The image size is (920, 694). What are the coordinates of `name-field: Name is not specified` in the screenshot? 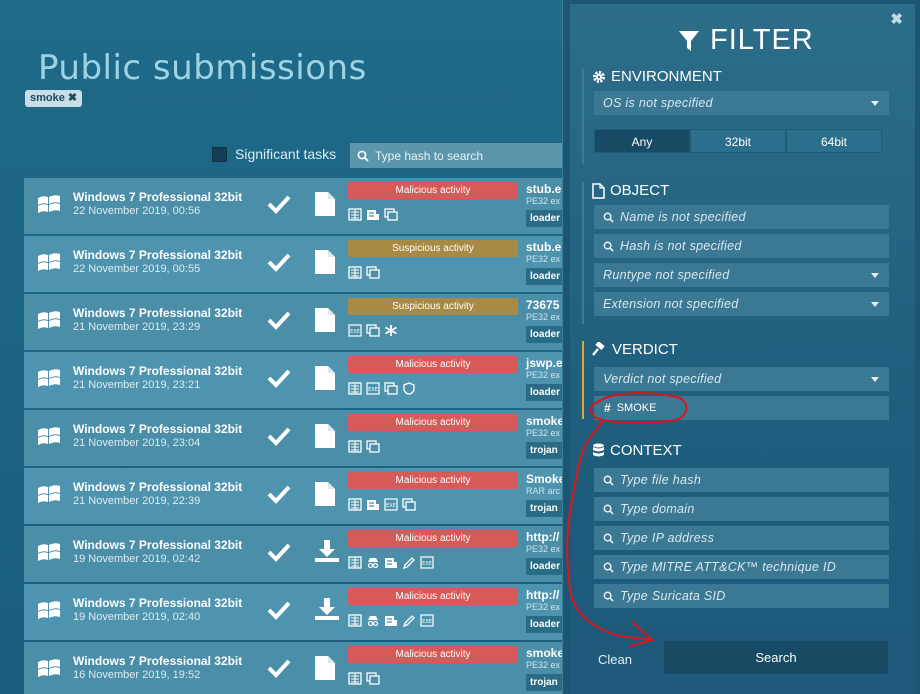 It's located at (741, 217).